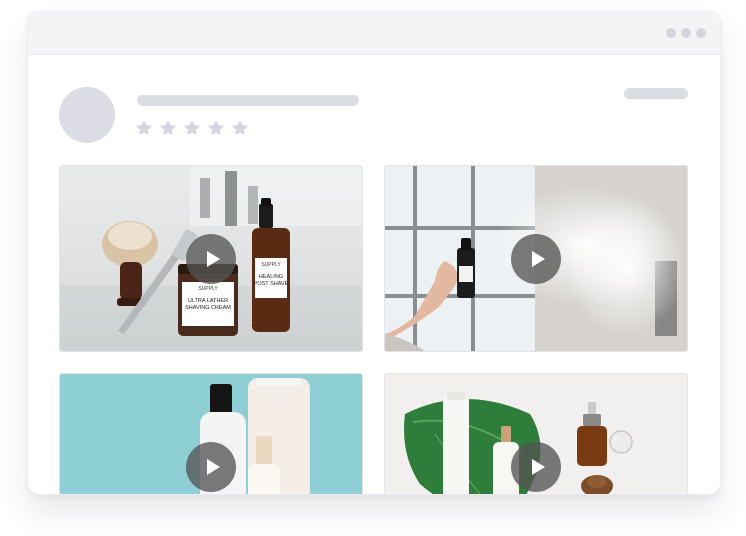 The image size is (746, 536). I want to click on avatar-placeholder, so click(87, 115).